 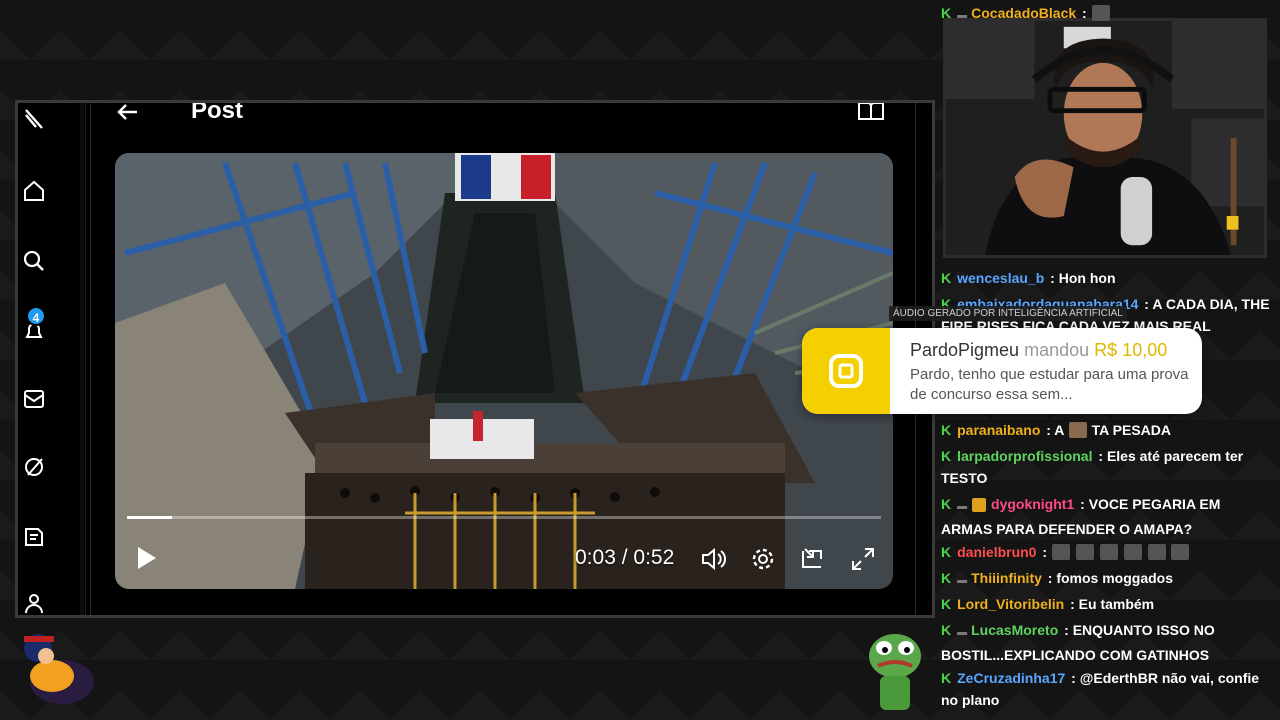 What do you see at coordinates (979, 505) in the screenshot?
I see `crown-badge-icon` at bounding box center [979, 505].